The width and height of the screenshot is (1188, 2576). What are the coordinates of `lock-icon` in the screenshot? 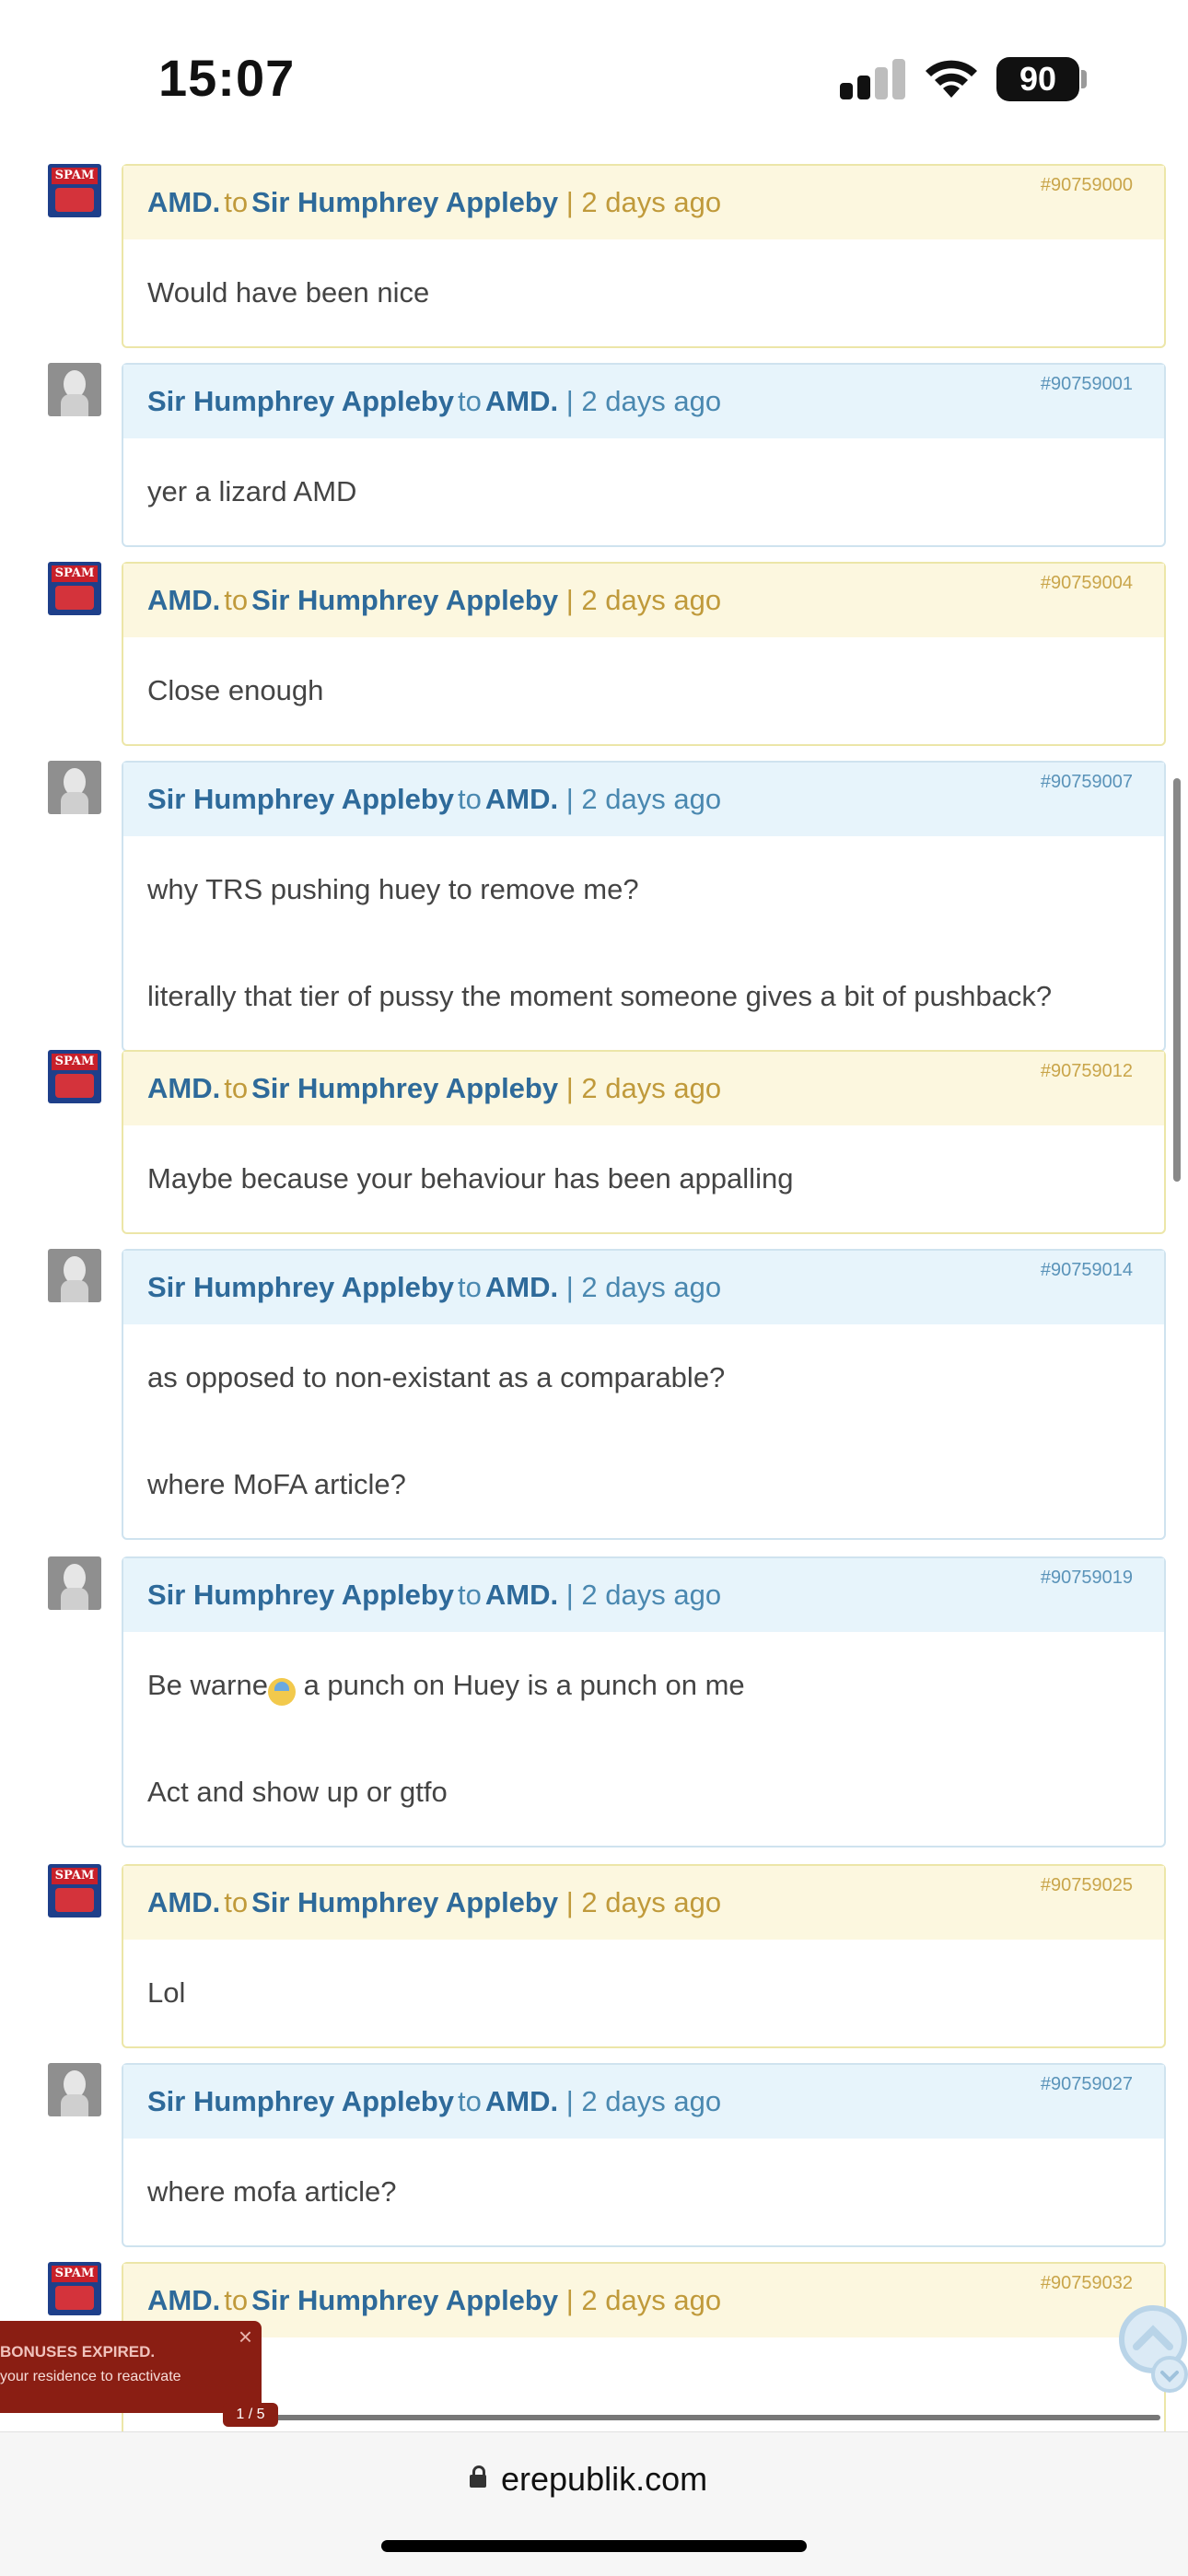 It's located at (478, 2476).